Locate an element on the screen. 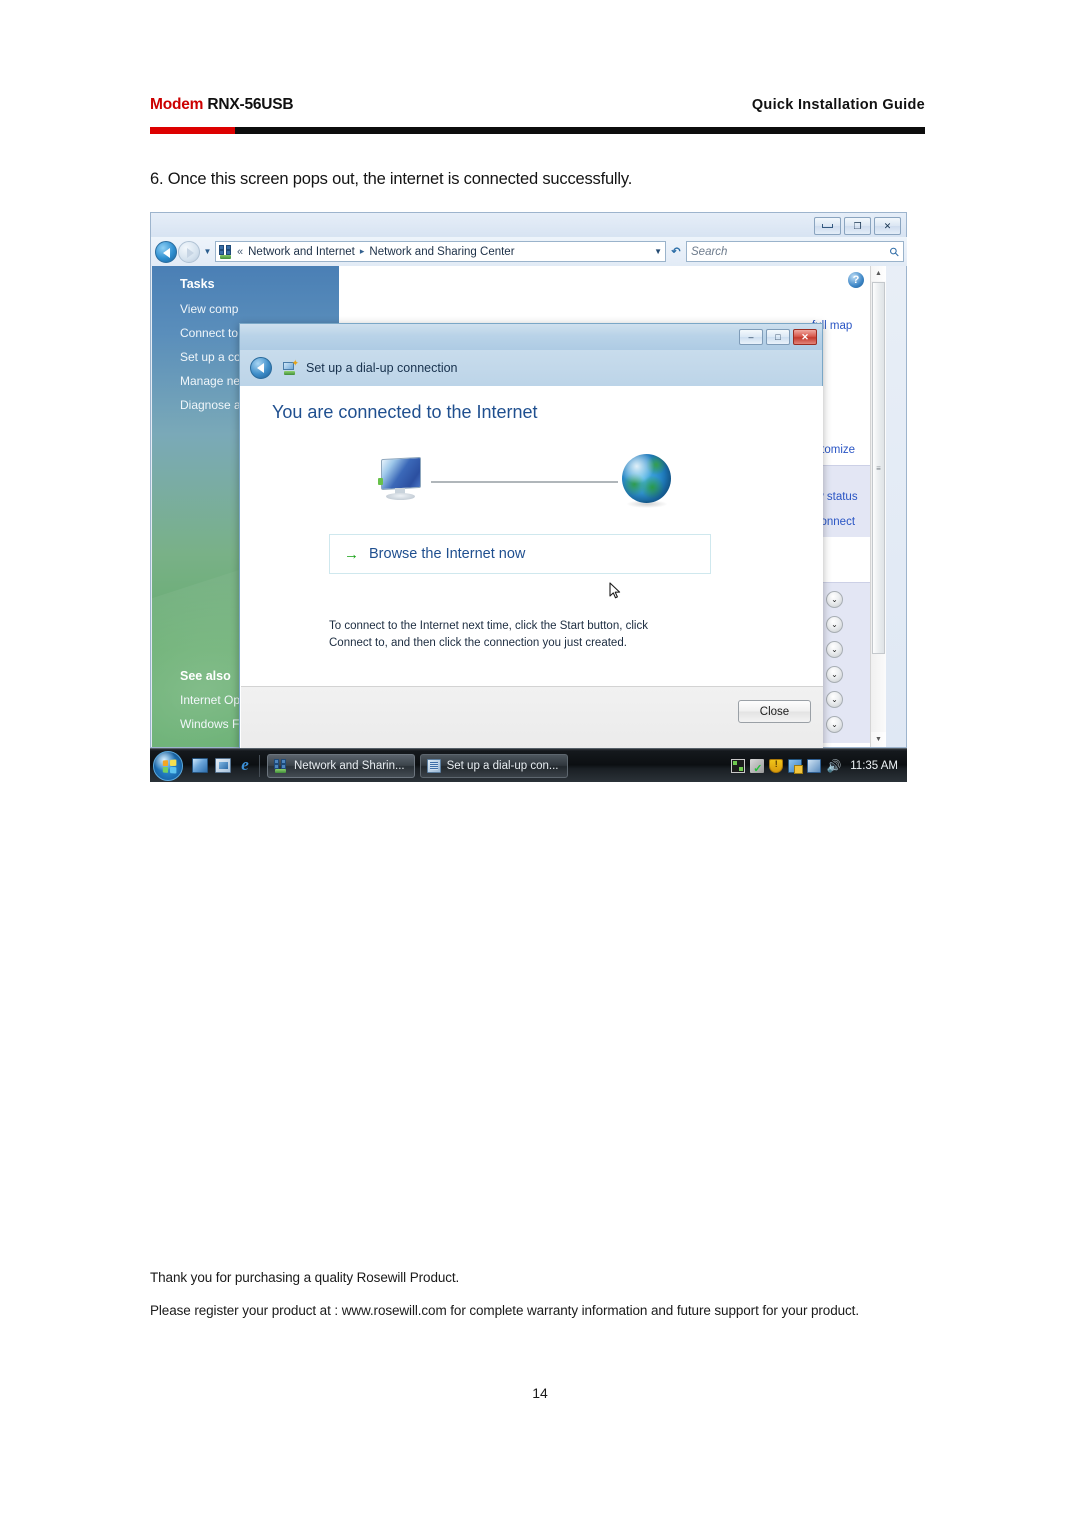  forward-button is located at coordinates (189, 251).